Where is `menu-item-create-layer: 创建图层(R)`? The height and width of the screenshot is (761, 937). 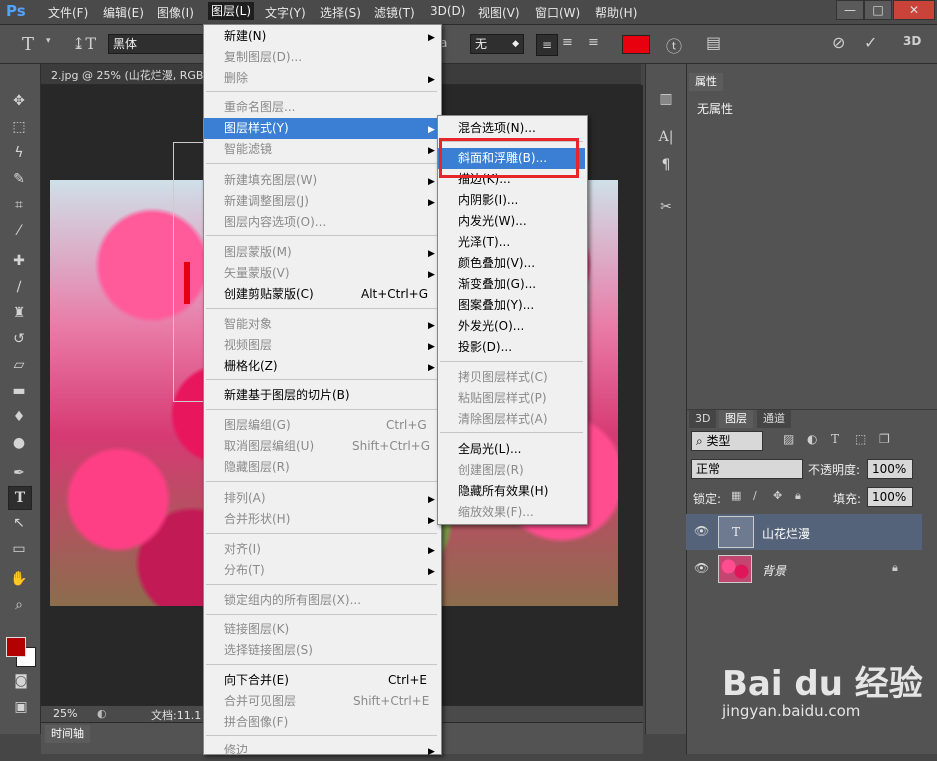
menu-item-create-layer: 创建图层(R) is located at coordinates (511, 470).